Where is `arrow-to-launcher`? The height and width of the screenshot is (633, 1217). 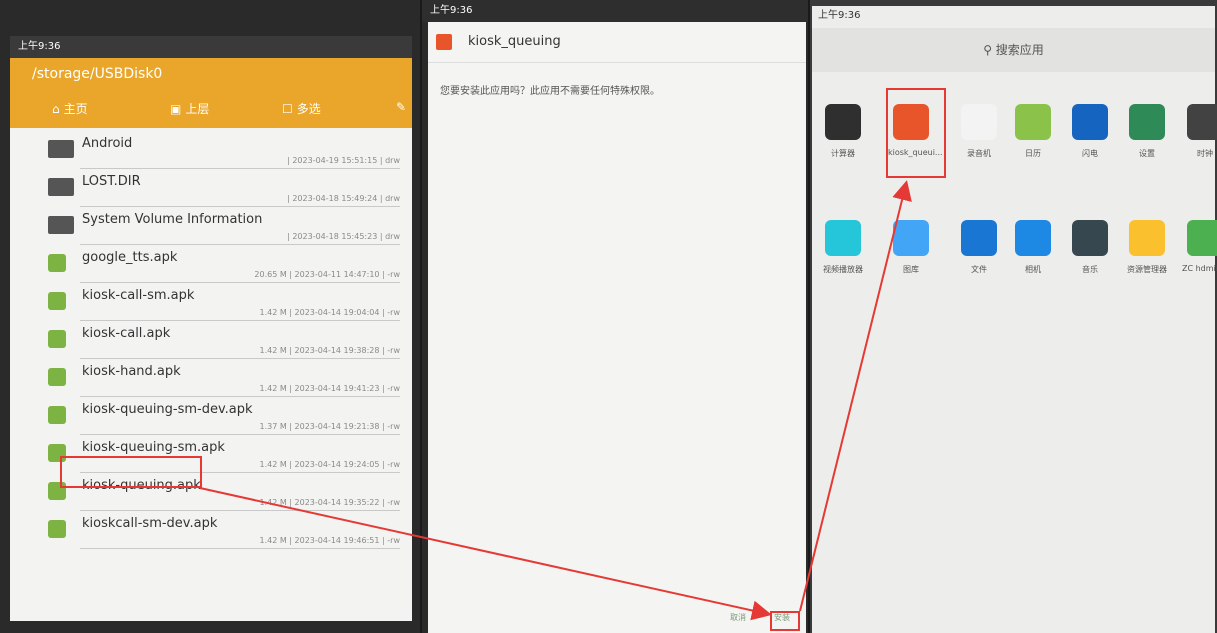 arrow-to-launcher is located at coordinates (855, 396).